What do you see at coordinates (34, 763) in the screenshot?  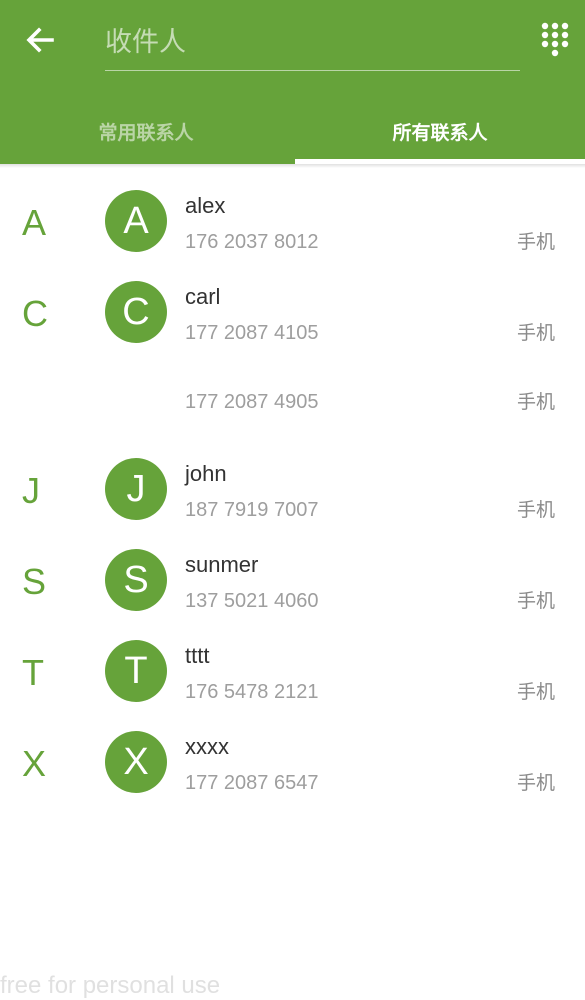 I see `section-letter: X` at bounding box center [34, 763].